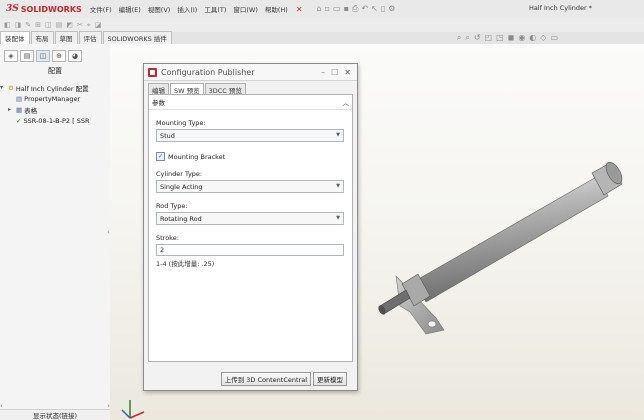 The height and width of the screenshot is (420, 644). Describe the element at coordinates (250, 135) in the screenshot. I see `mounting-type-select: Stud ▼` at that location.